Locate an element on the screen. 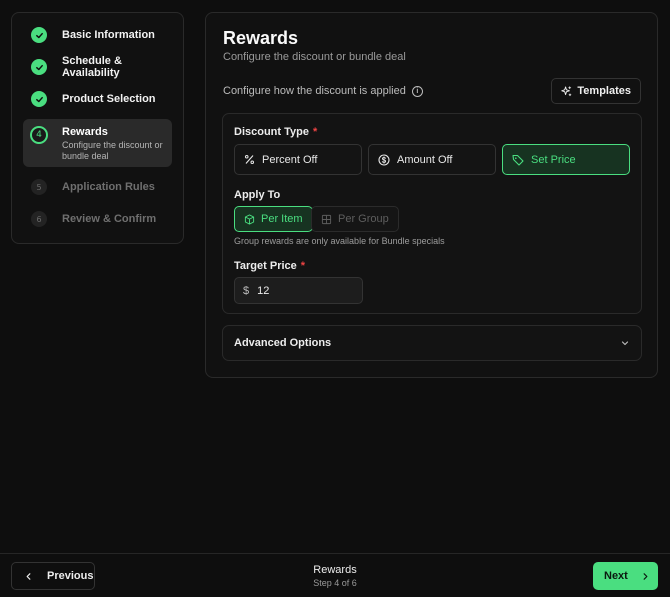  wizard-footer: Previous Rewards Step 4 of 6 Next is located at coordinates (335, 575).